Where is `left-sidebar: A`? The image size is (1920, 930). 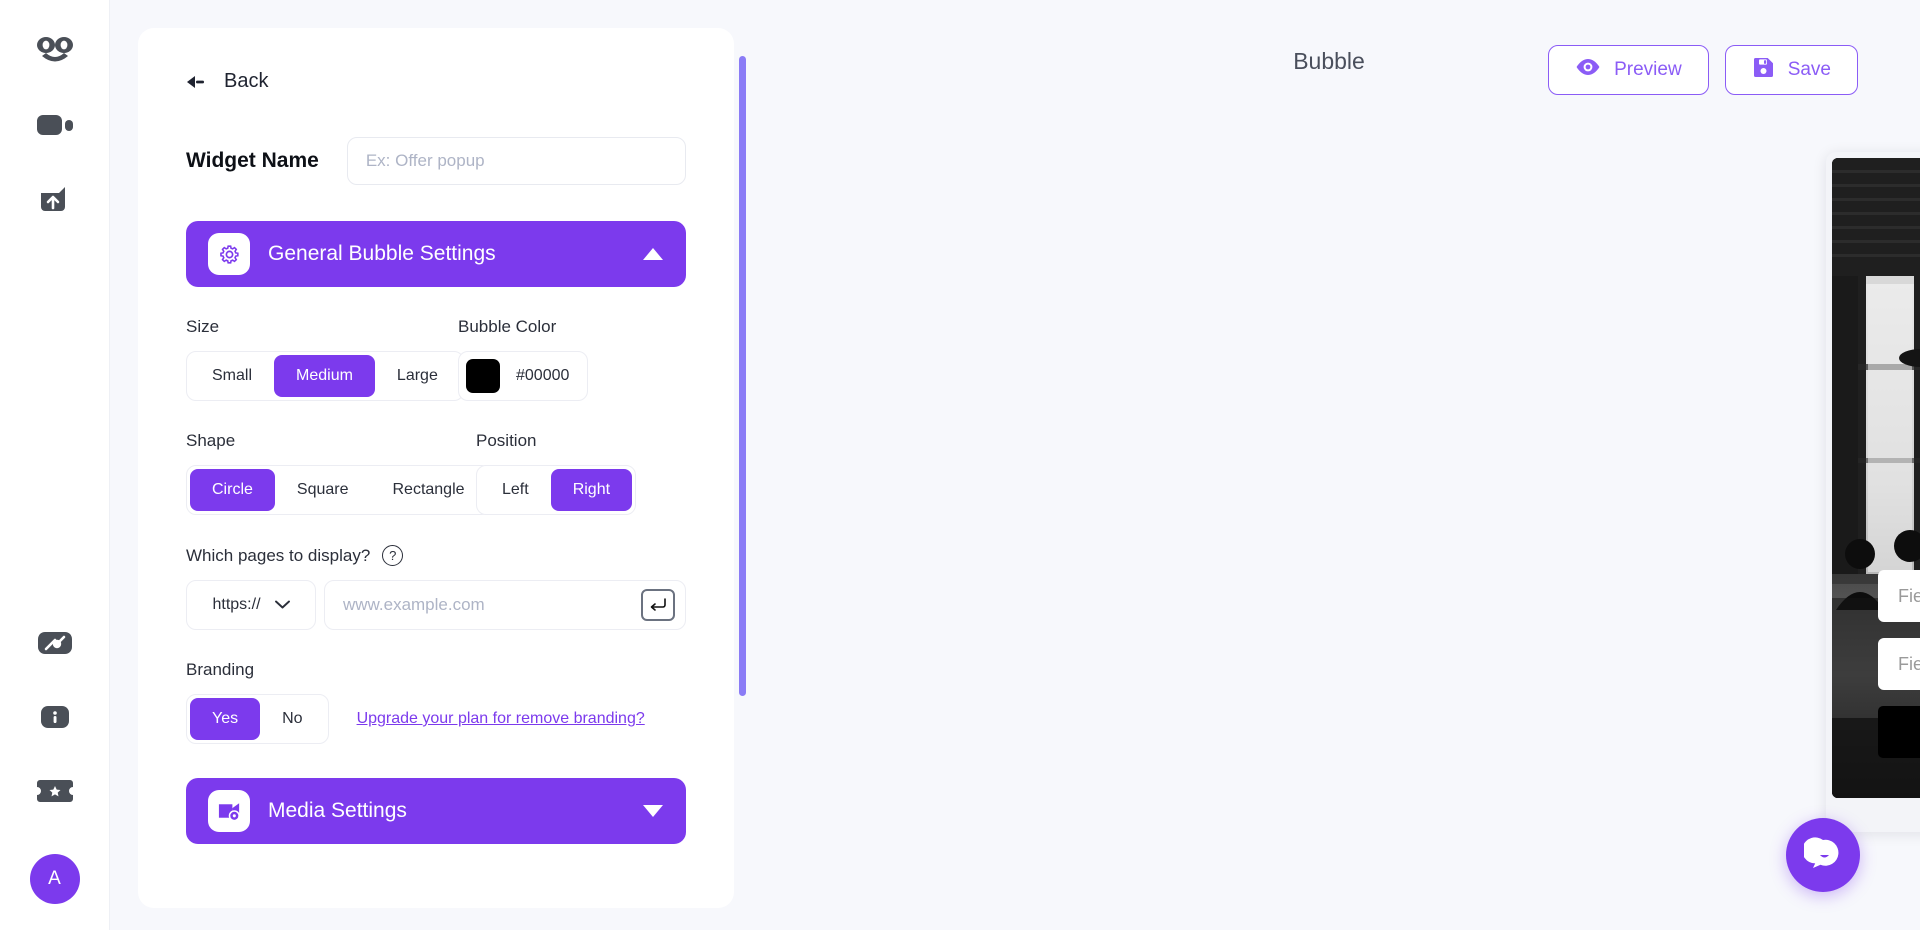 left-sidebar: A is located at coordinates (55, 465).